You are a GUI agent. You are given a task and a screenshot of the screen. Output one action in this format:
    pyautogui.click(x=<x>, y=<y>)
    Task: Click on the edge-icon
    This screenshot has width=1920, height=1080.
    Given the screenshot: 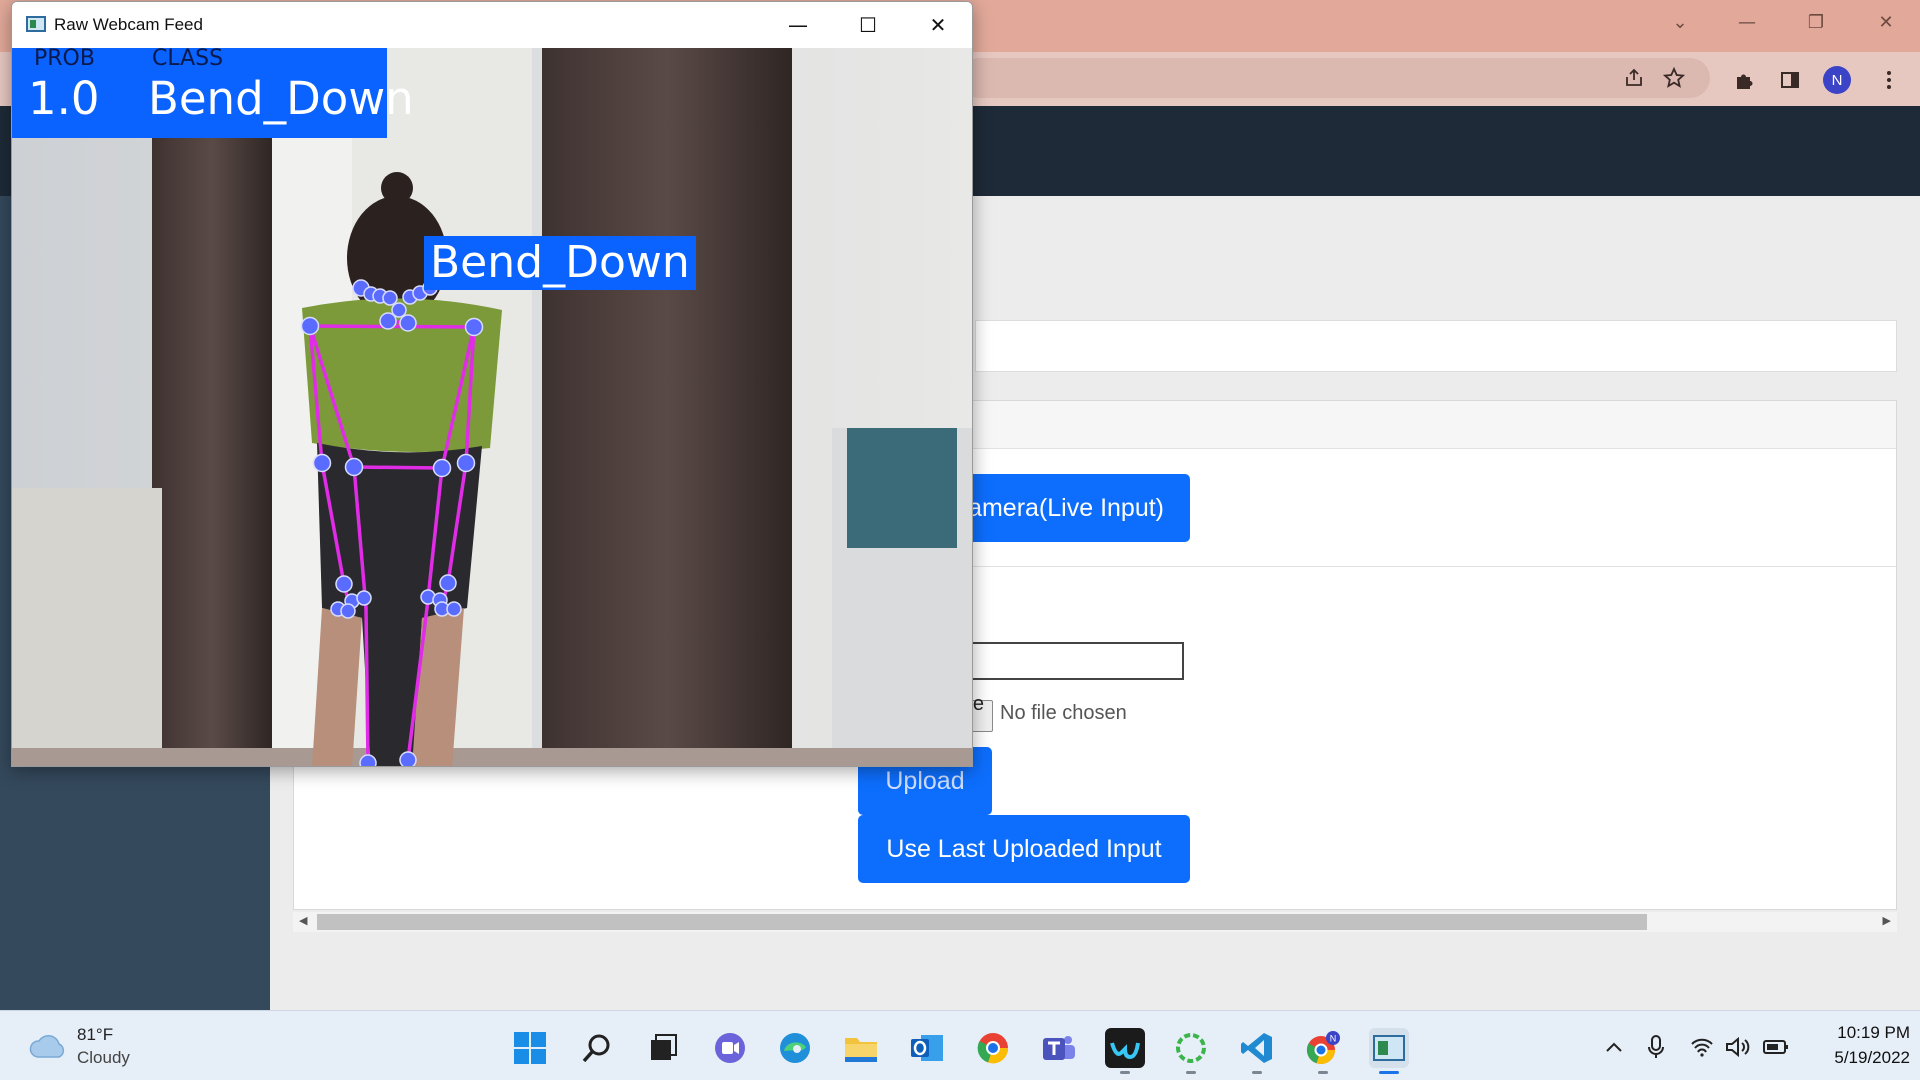 What is the action you would take?
    pyautogui.click(x=795, y=1048)
    